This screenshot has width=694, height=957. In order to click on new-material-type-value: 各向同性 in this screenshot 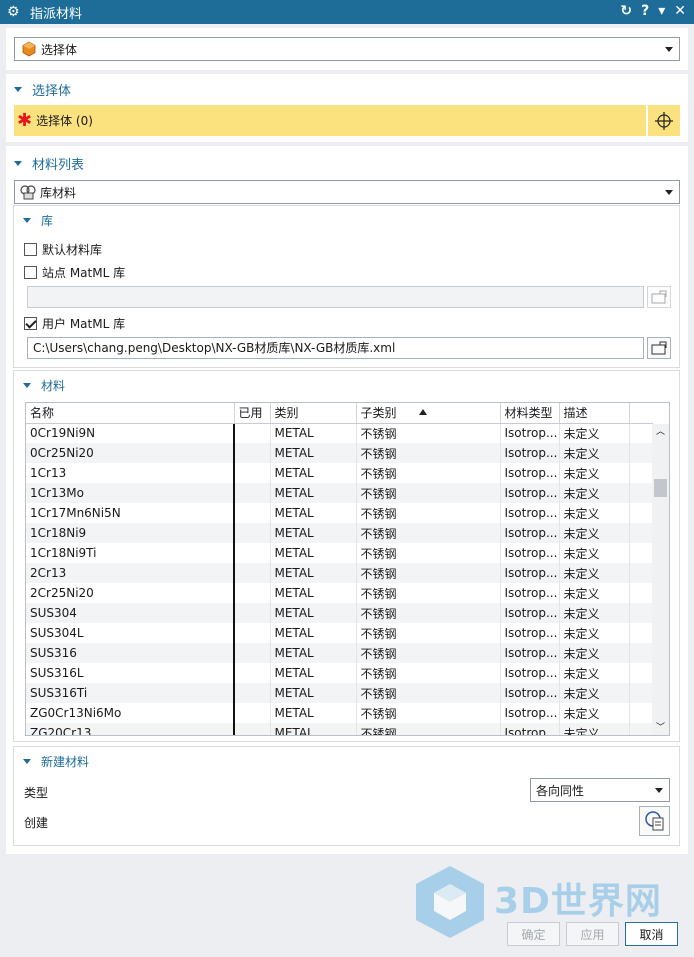, I will do `click(560, 790)`.